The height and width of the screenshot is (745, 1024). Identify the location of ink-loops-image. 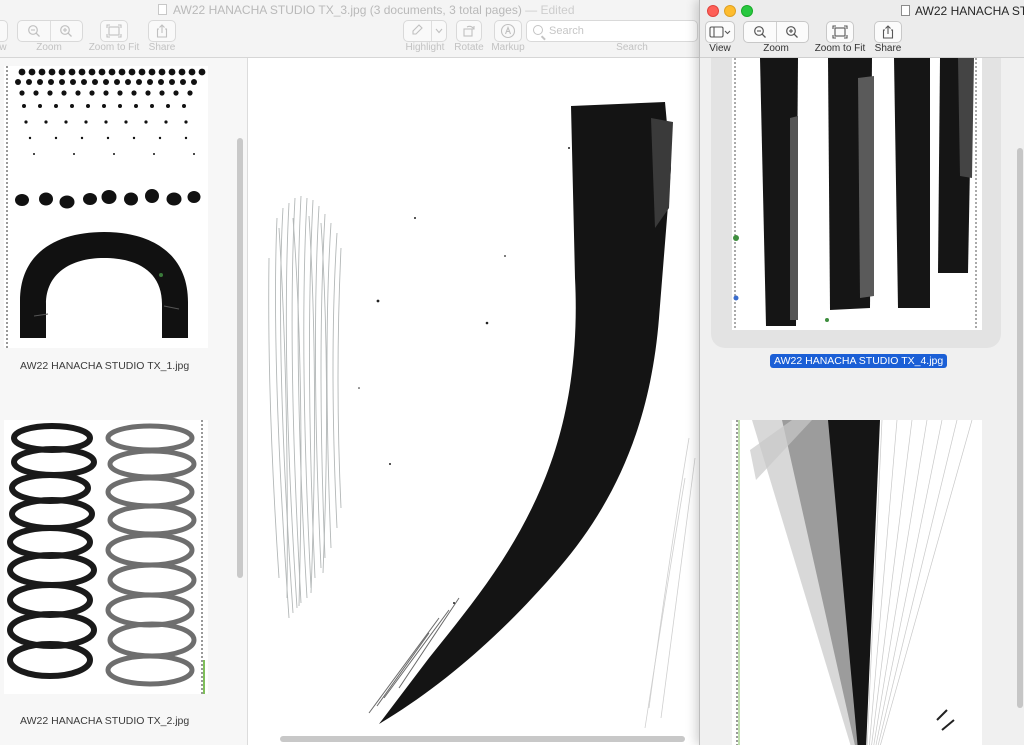
(106, 557).